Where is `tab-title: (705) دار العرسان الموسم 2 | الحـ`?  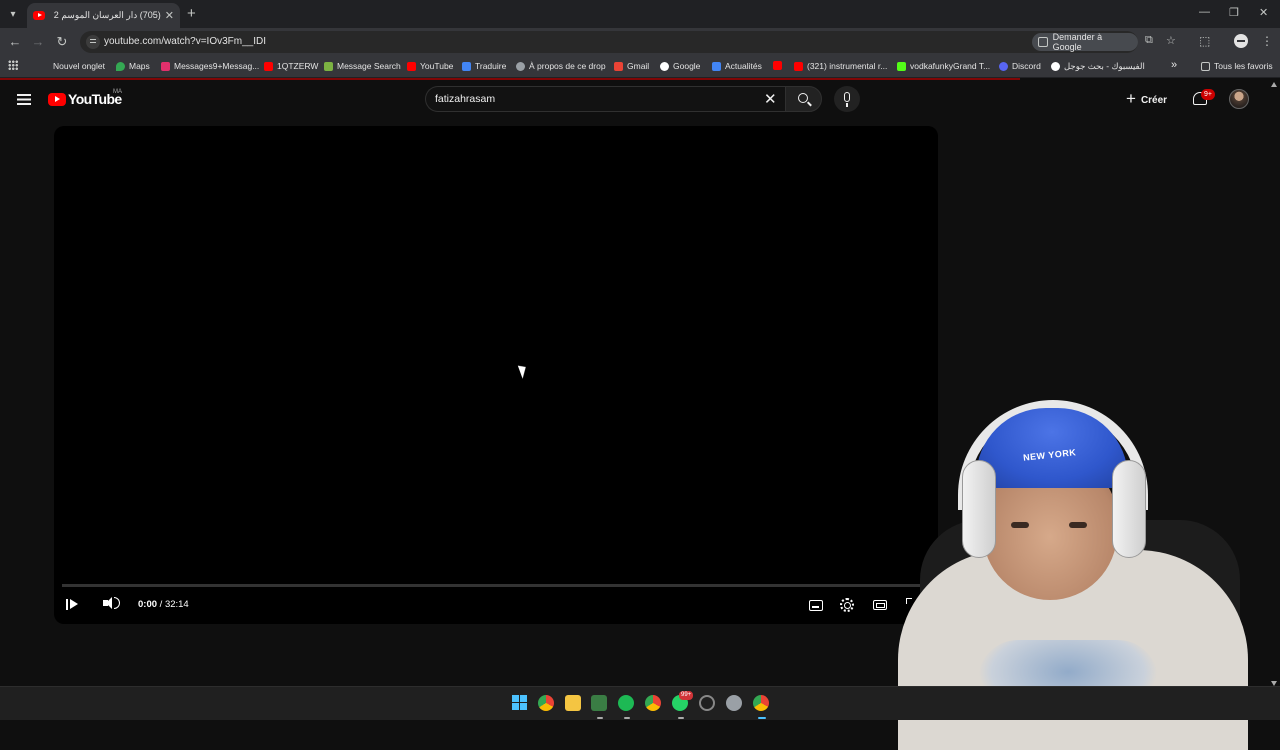 tab-title: (705) دار العرسان الموسم 2 | الحـ is located at coordinates (107, 15).